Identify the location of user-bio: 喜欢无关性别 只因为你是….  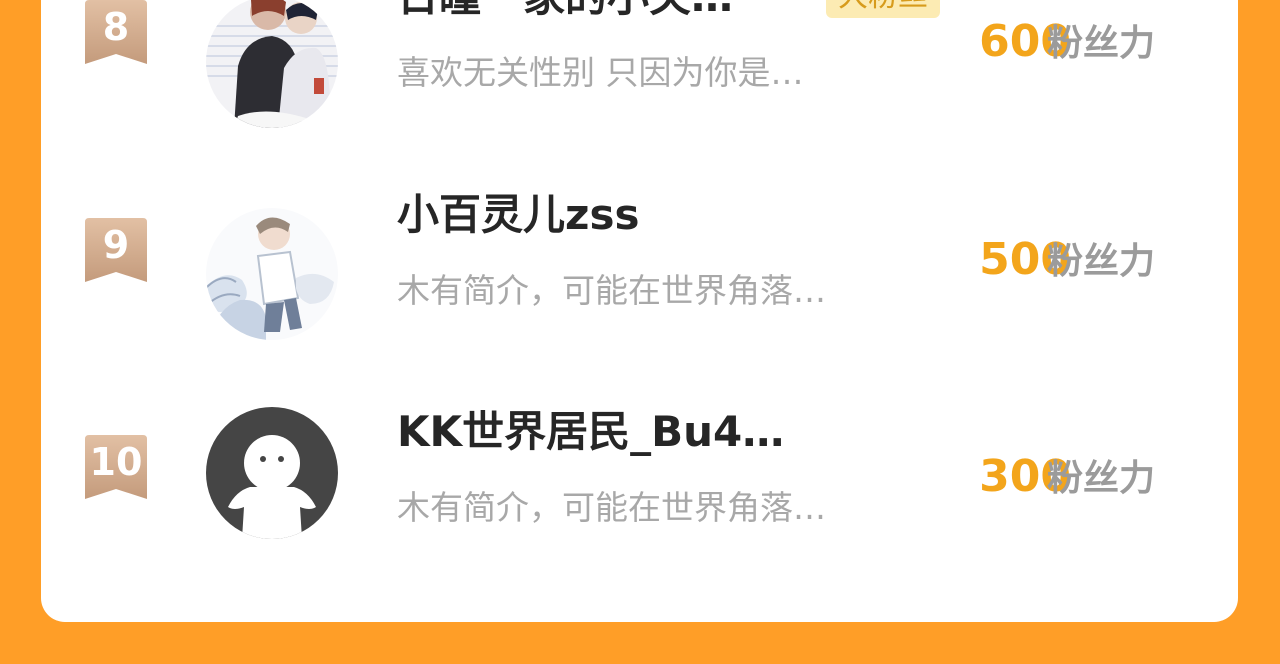
(600, 72).